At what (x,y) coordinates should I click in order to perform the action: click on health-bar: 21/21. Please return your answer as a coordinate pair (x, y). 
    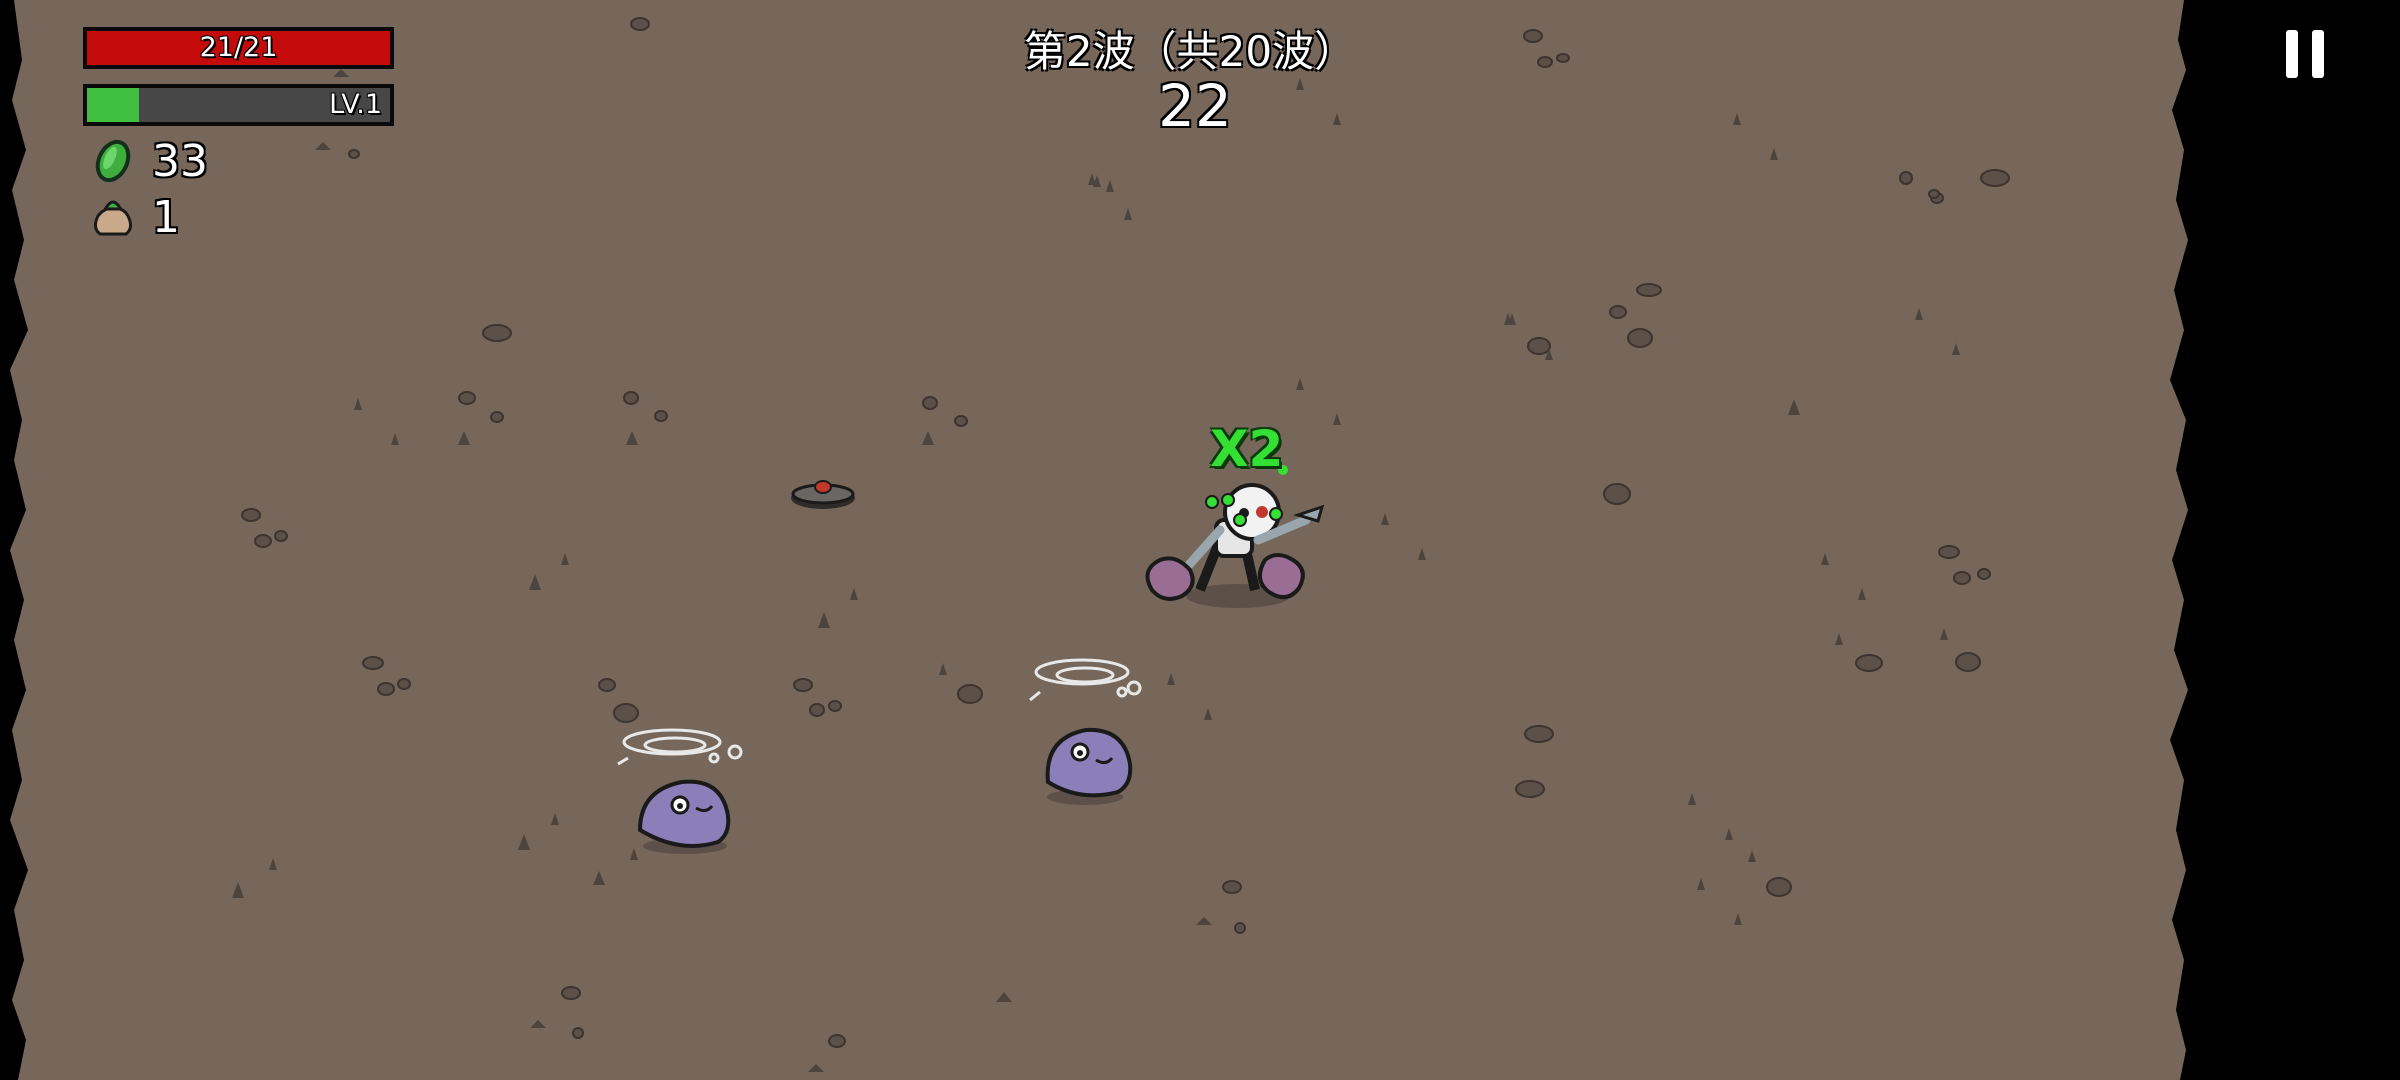
    Looking at the image, I should click on (238, 48).